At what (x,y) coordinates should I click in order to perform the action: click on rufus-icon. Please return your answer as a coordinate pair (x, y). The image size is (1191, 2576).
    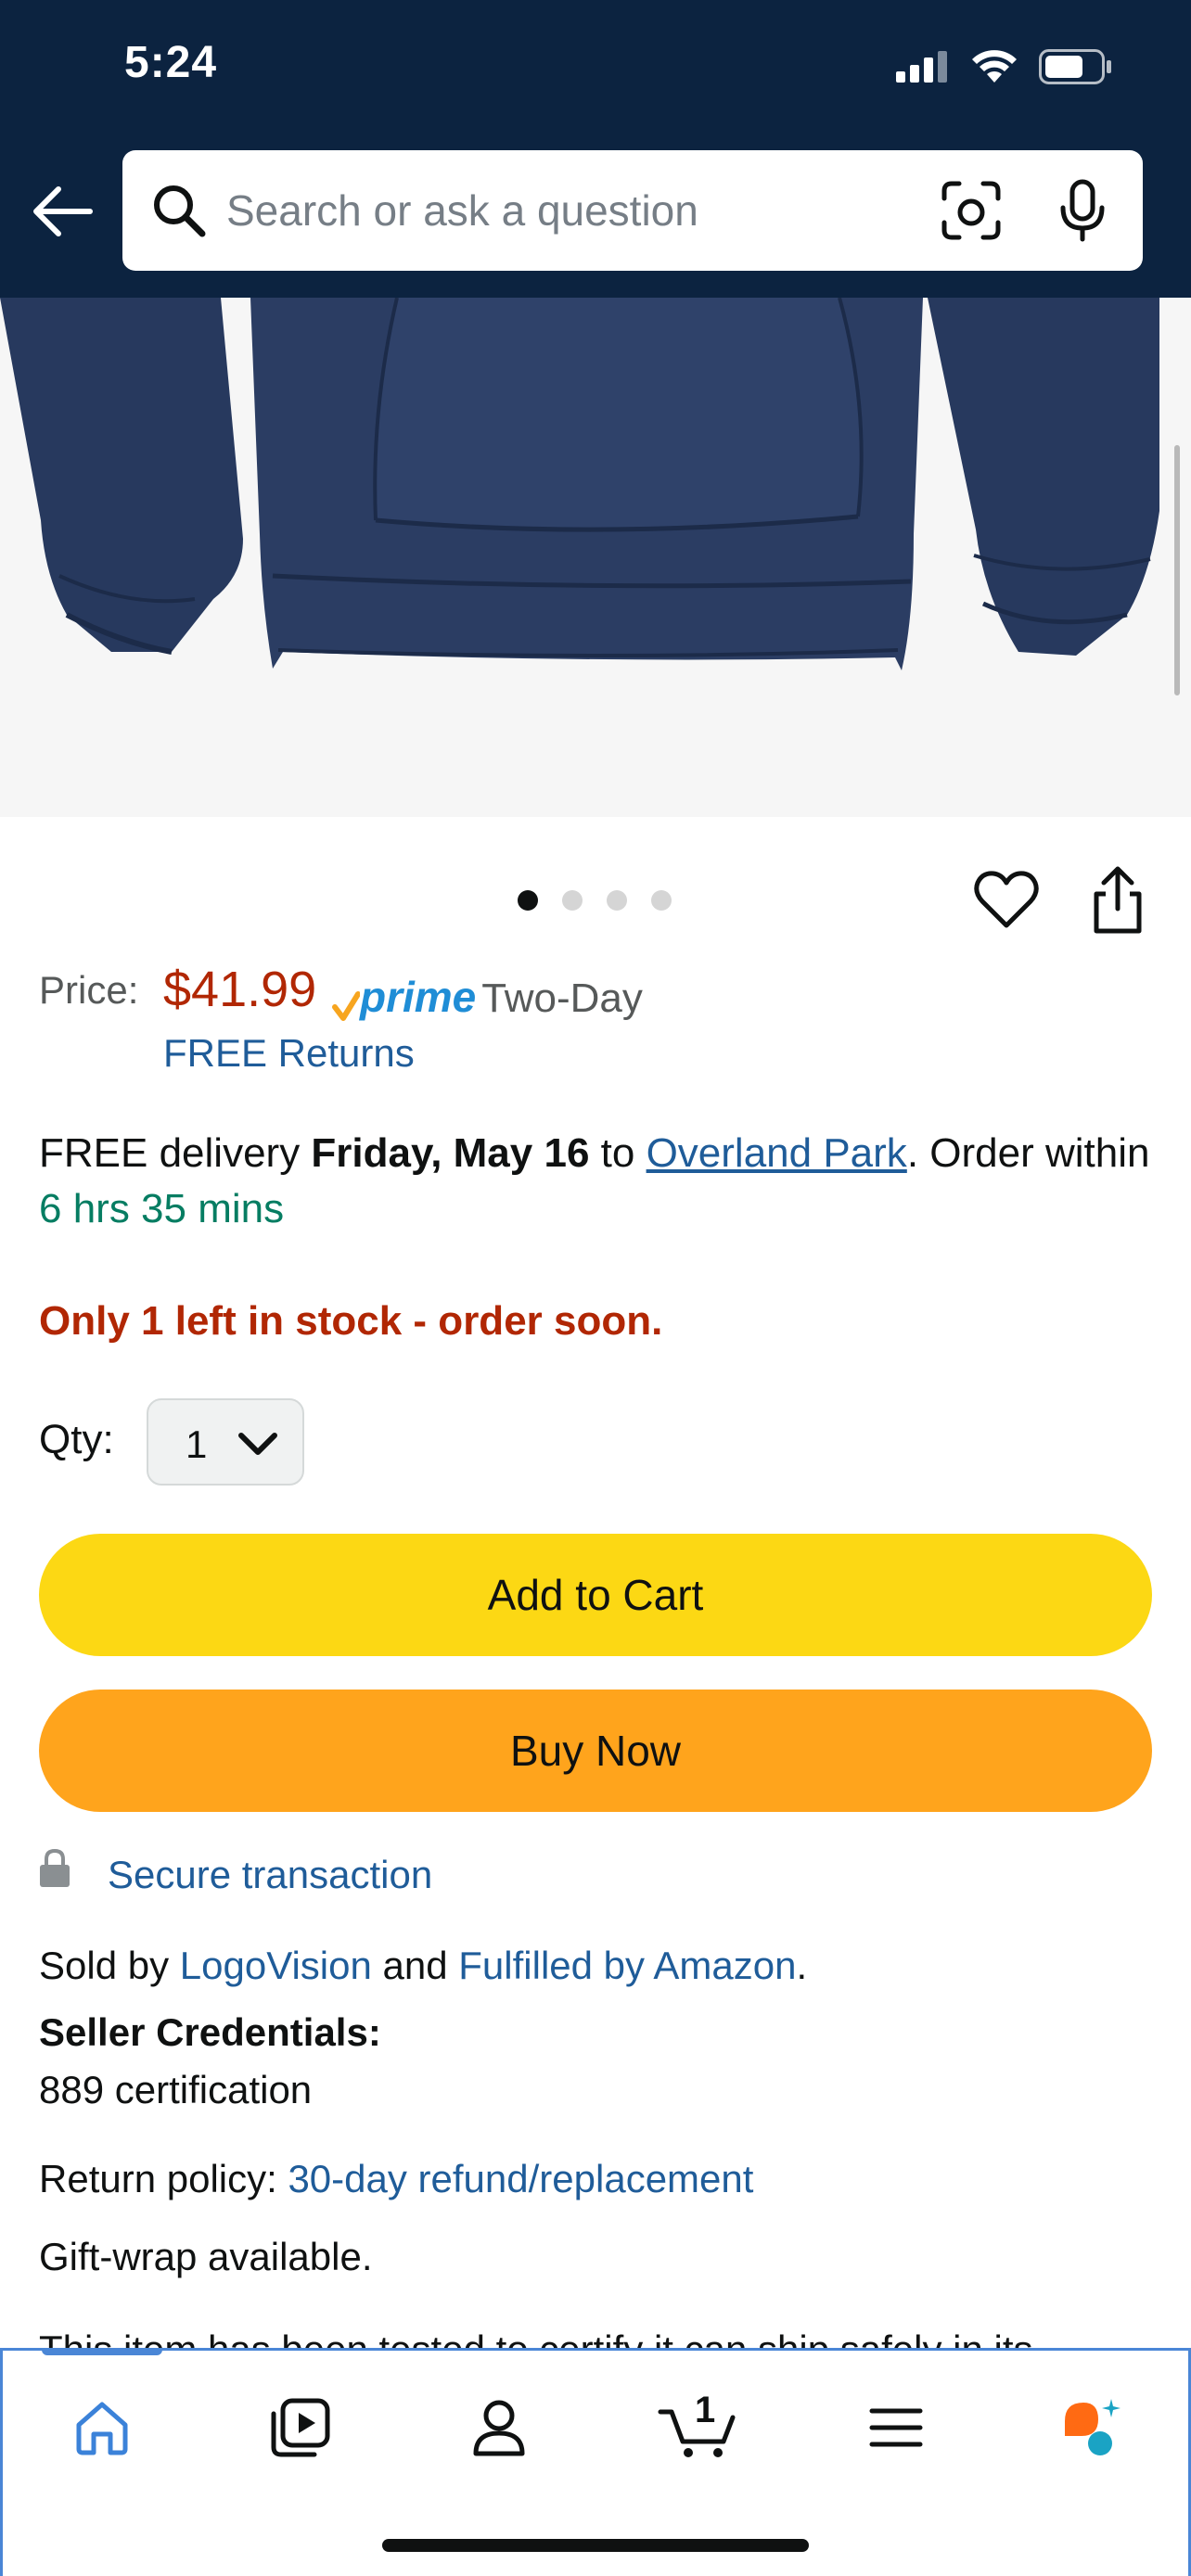
    Looking at the image, I should click on (1093, 2427).